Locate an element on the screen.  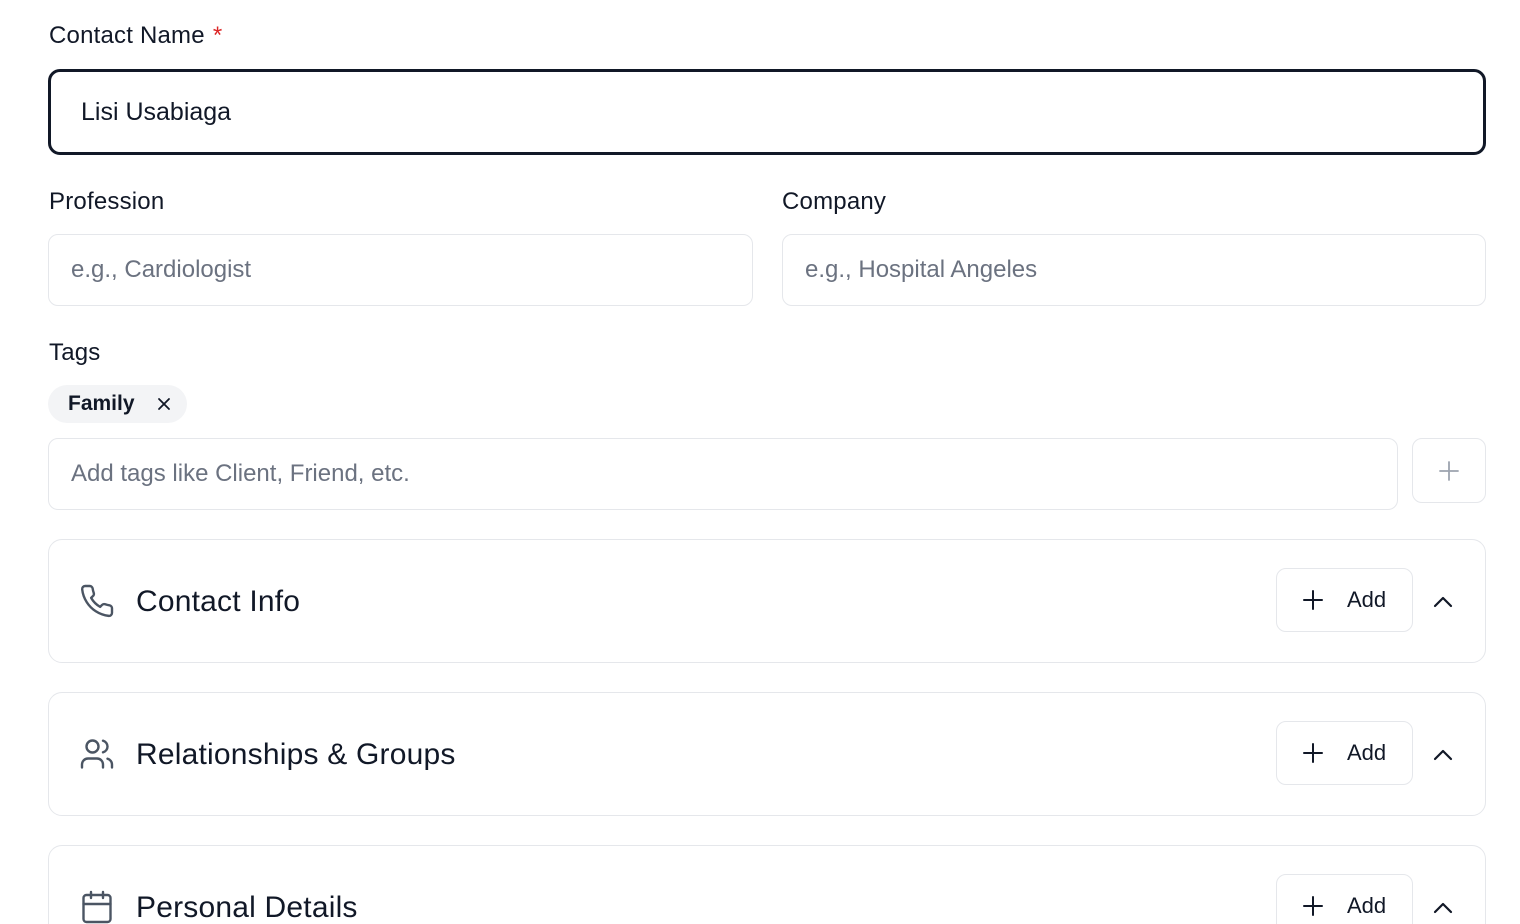
contact-name-input is located at coordinates (767, 112).